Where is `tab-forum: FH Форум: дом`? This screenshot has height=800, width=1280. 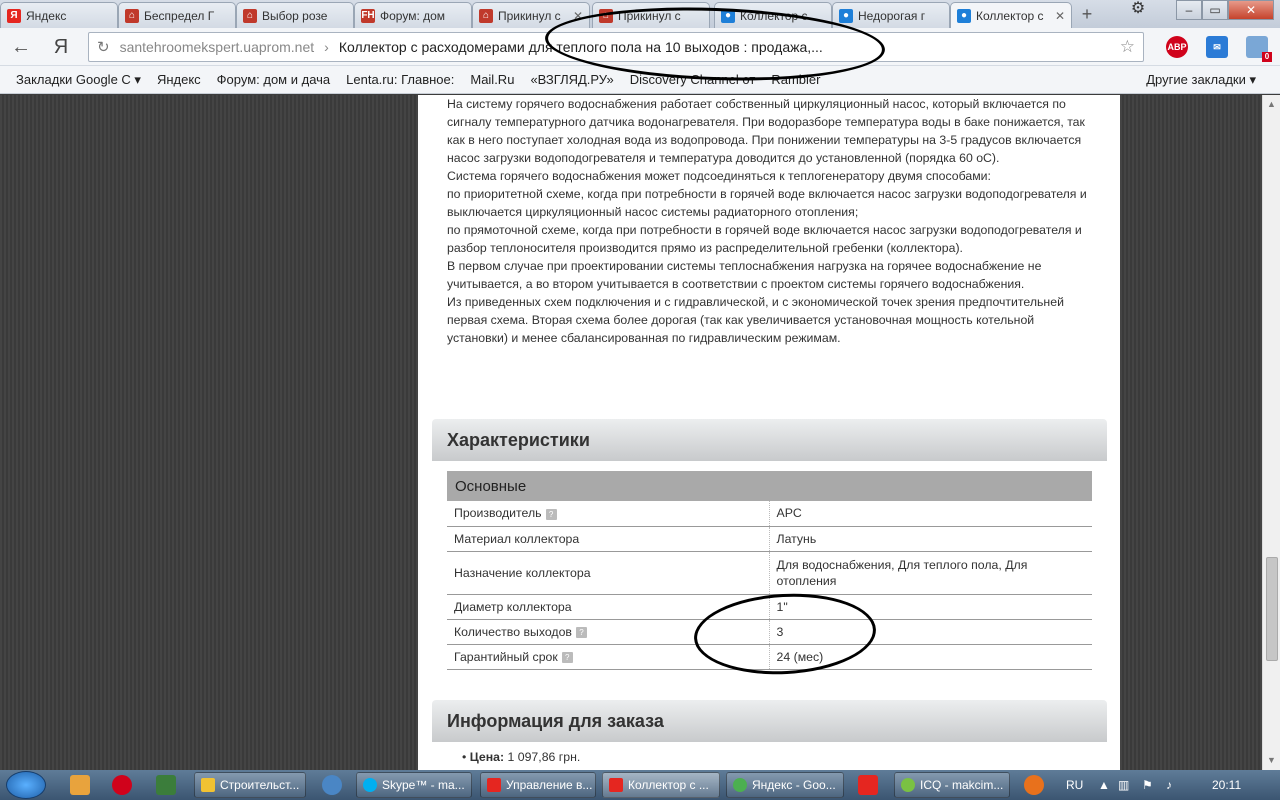
tab-forum: FH Форум: дом is located at coordinates (413, 15).